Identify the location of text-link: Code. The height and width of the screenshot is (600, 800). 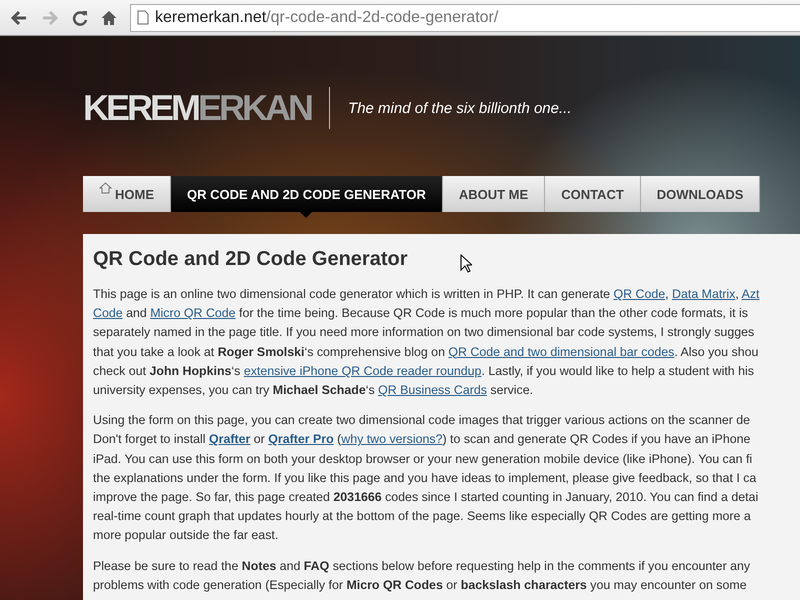
(108, 313).